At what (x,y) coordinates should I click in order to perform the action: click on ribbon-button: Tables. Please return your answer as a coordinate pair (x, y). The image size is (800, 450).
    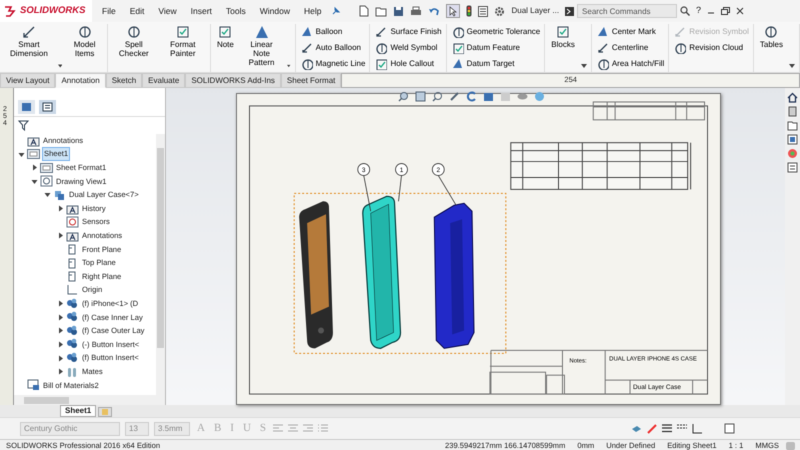
    Looking at the image, I should click on (771, 36).